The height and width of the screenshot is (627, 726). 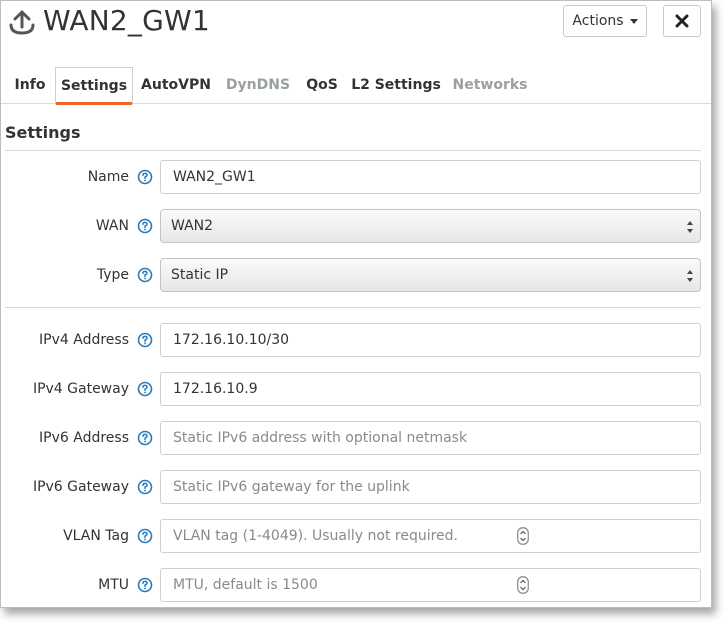 What do you see at coordinates (113, 585) in the screenshot?
I see `mtu-label: MTU` at bounding box center [113, 585].